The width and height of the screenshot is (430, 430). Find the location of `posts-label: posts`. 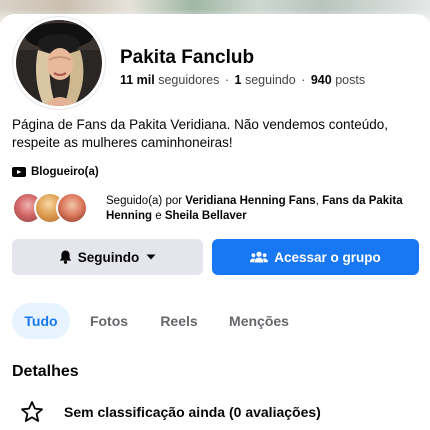

posts-label: posts is located at coordinates (350, 80).